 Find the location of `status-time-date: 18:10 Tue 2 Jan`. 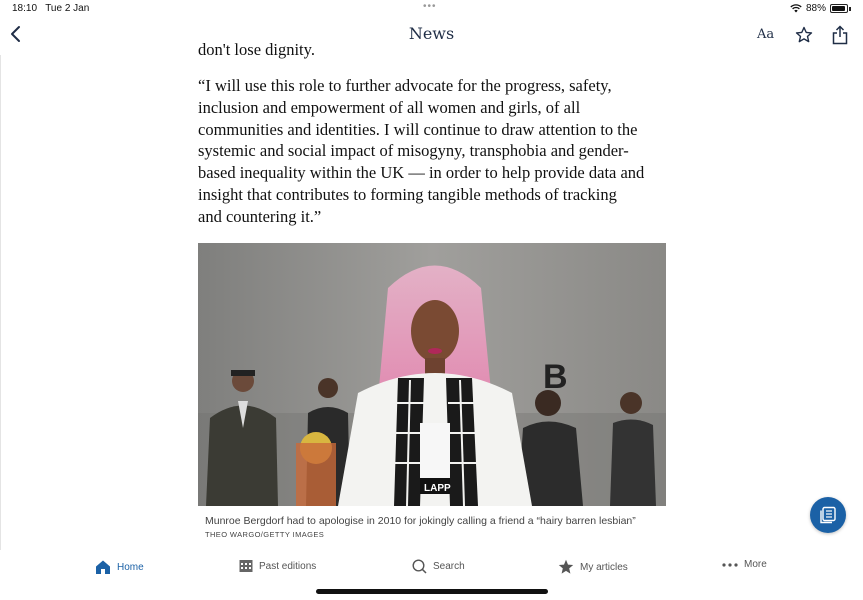

status-time-date: 18:10 Tue 2 Jan is located at coordinates (51, 8).